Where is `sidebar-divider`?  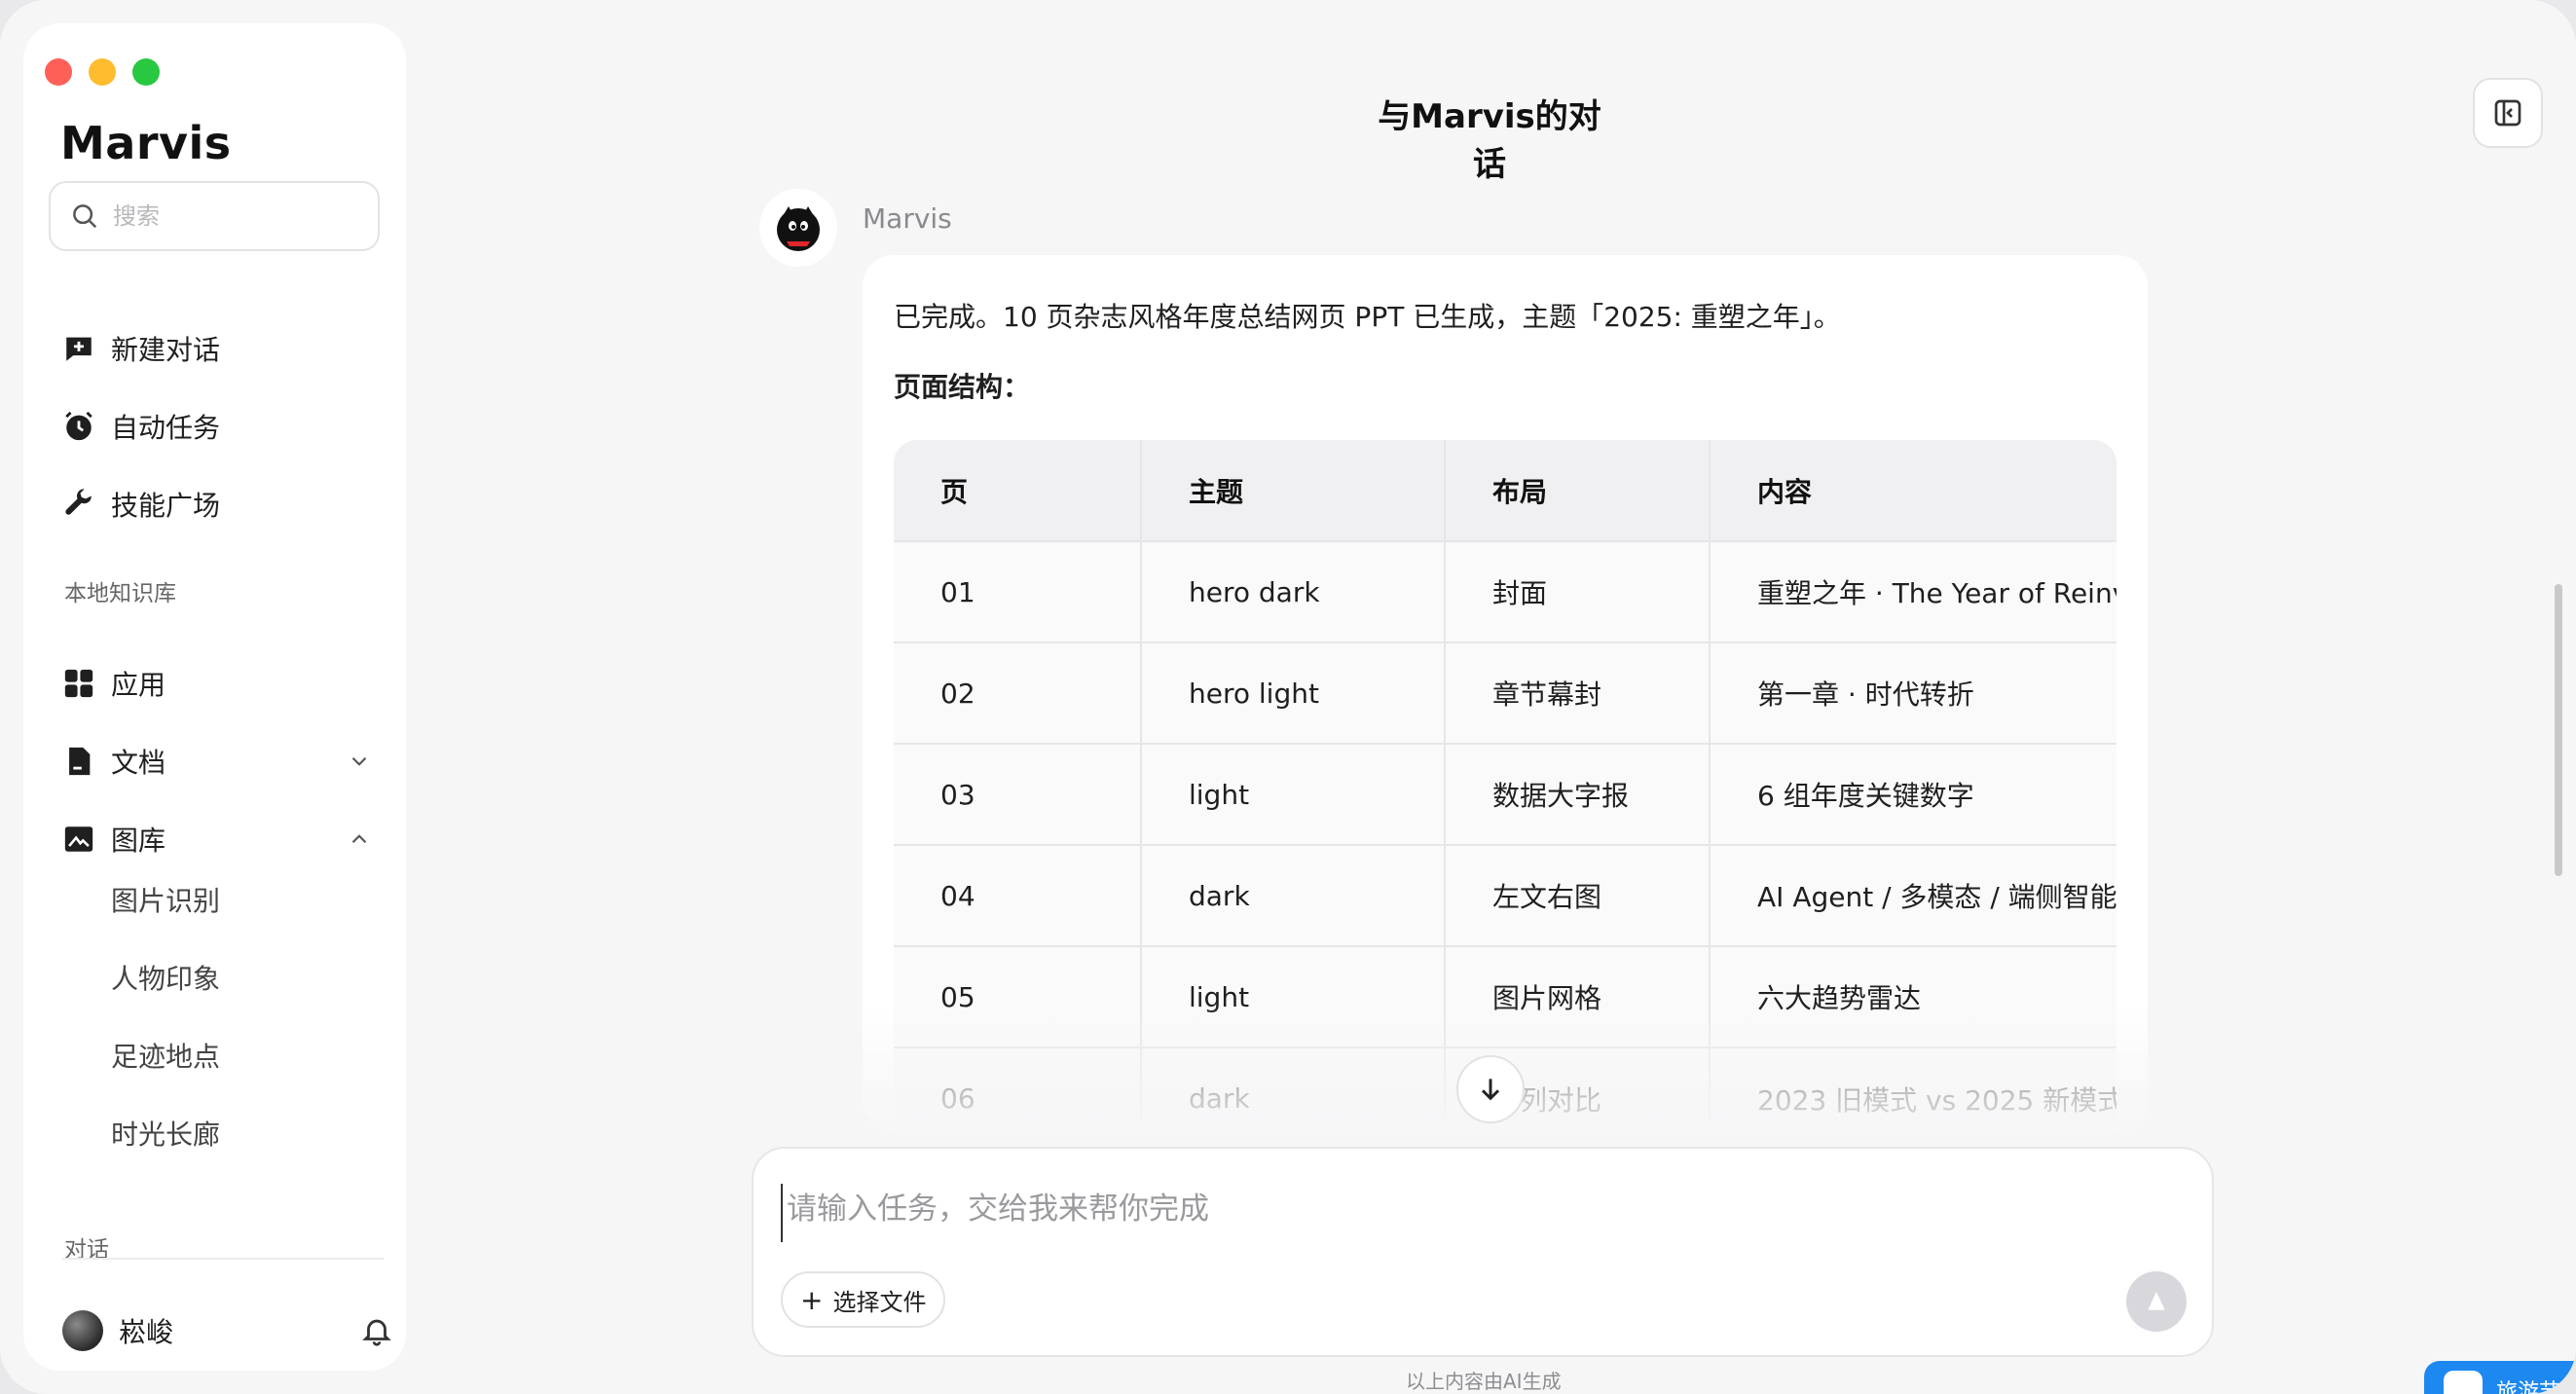 sidebar-divider is located at coordinates (223, 1259).